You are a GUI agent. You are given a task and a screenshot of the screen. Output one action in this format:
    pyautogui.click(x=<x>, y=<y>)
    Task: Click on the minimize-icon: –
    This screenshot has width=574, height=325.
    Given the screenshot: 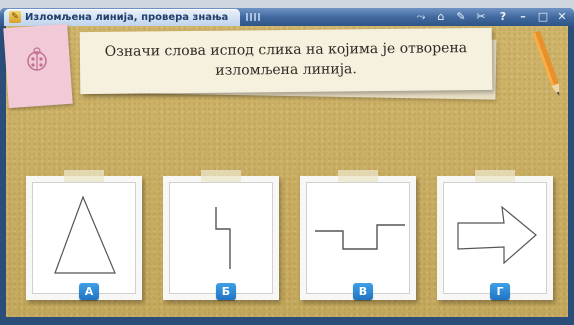 What is the action you would take?
    pyautogui.click(x=523, y=17)
    